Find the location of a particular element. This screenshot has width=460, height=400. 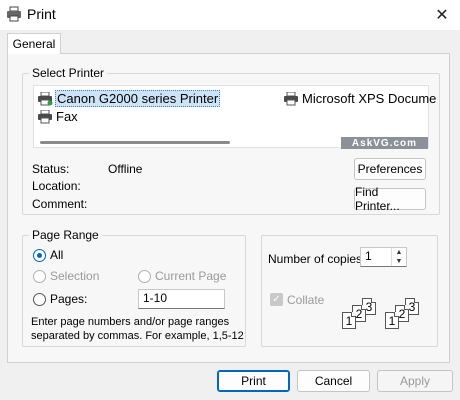

close-button: ✕ is located at coordinates (442, 15).